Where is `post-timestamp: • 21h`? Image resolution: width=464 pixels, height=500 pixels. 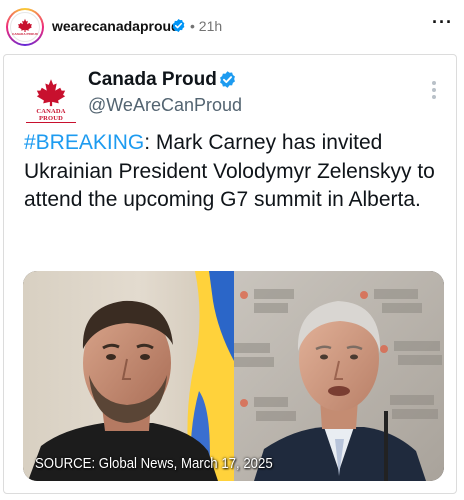 post-timestamp: • 21h is located at coordinates (206, 26).